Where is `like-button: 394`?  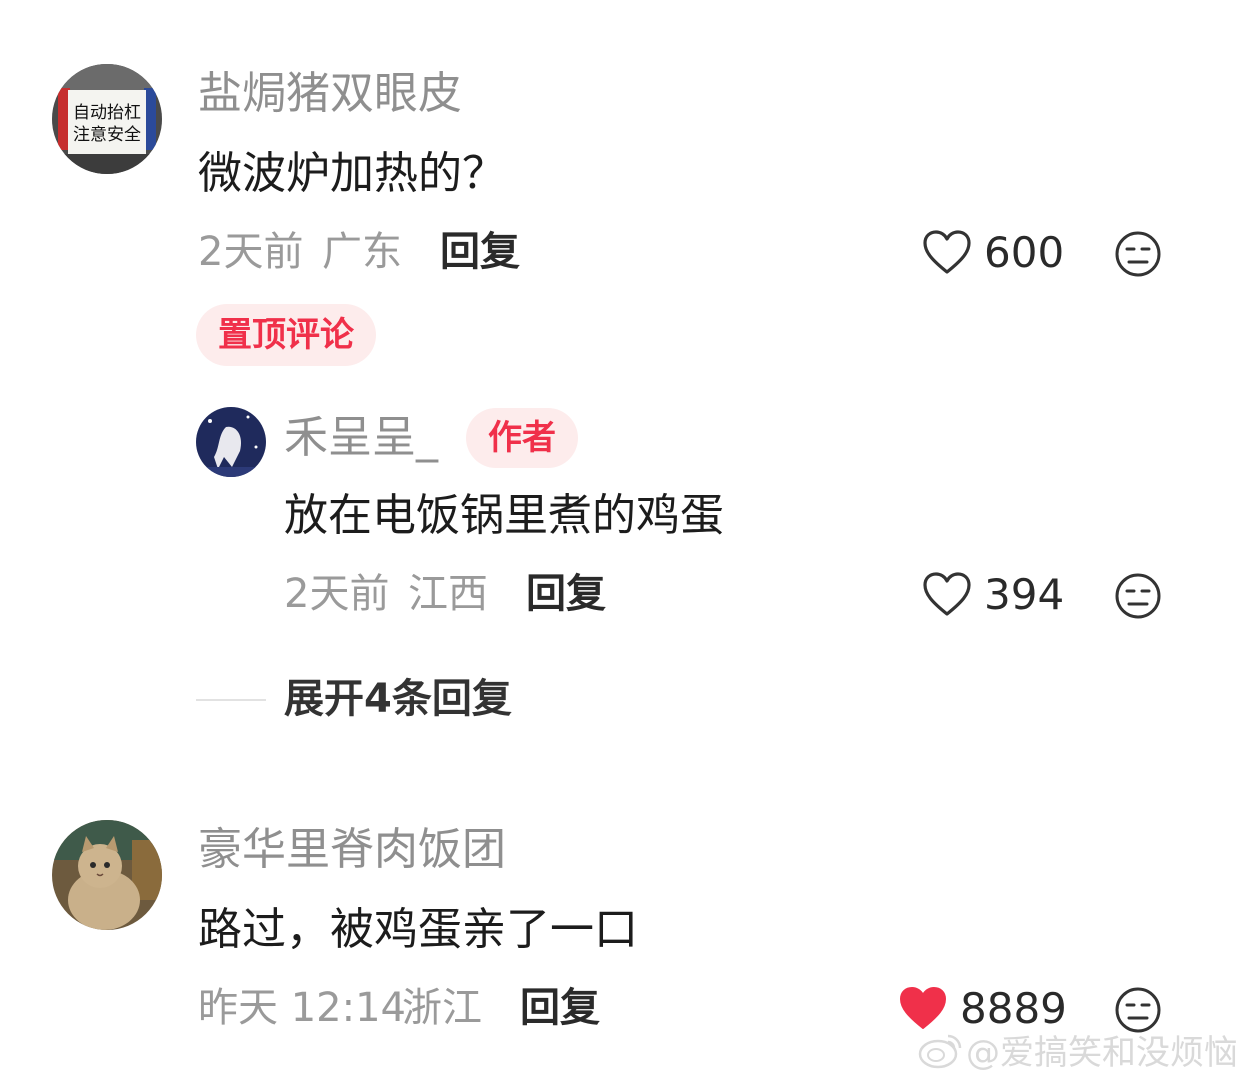 like-button: 394 is located at coordinates (993, 595).